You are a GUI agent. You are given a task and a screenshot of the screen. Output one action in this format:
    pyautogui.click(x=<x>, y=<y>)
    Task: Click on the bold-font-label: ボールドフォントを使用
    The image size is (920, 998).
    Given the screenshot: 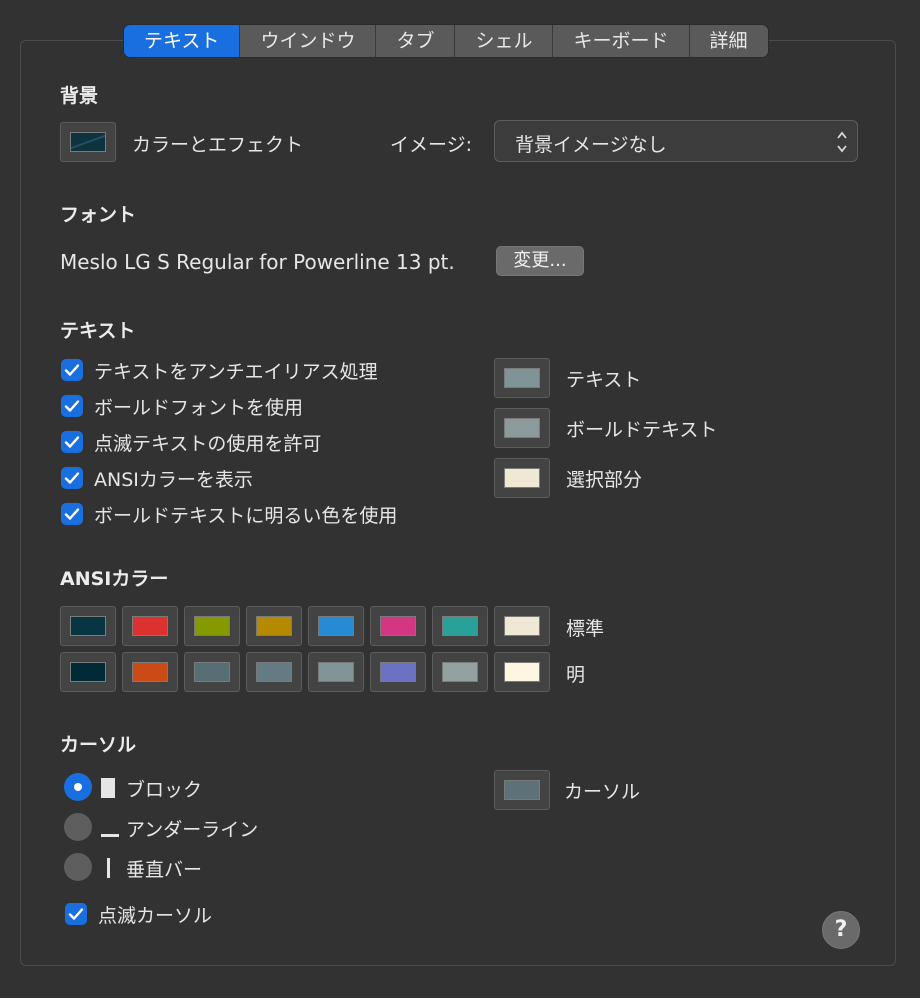 What is the action you would take?
    pyautogui.click(x=199, y=408)
    